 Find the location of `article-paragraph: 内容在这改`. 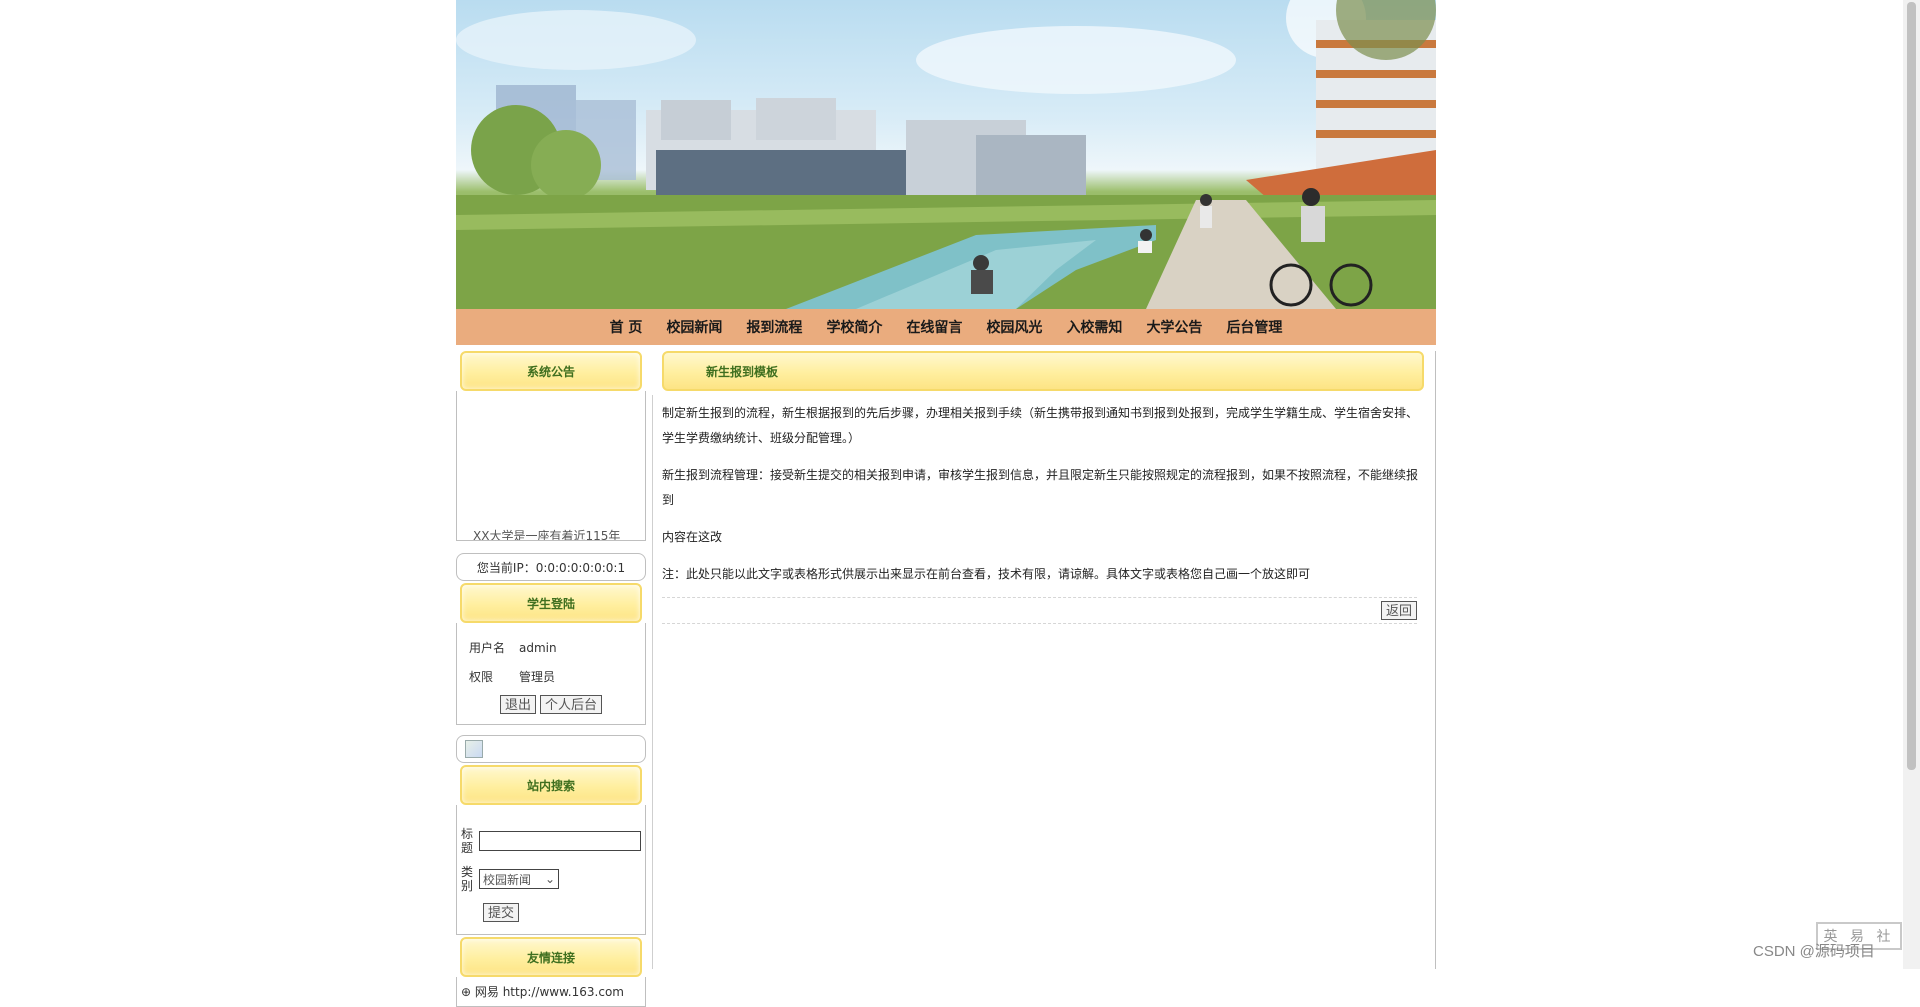

article-paragraph: 内容在这改 is located at coordinates (692, 537).